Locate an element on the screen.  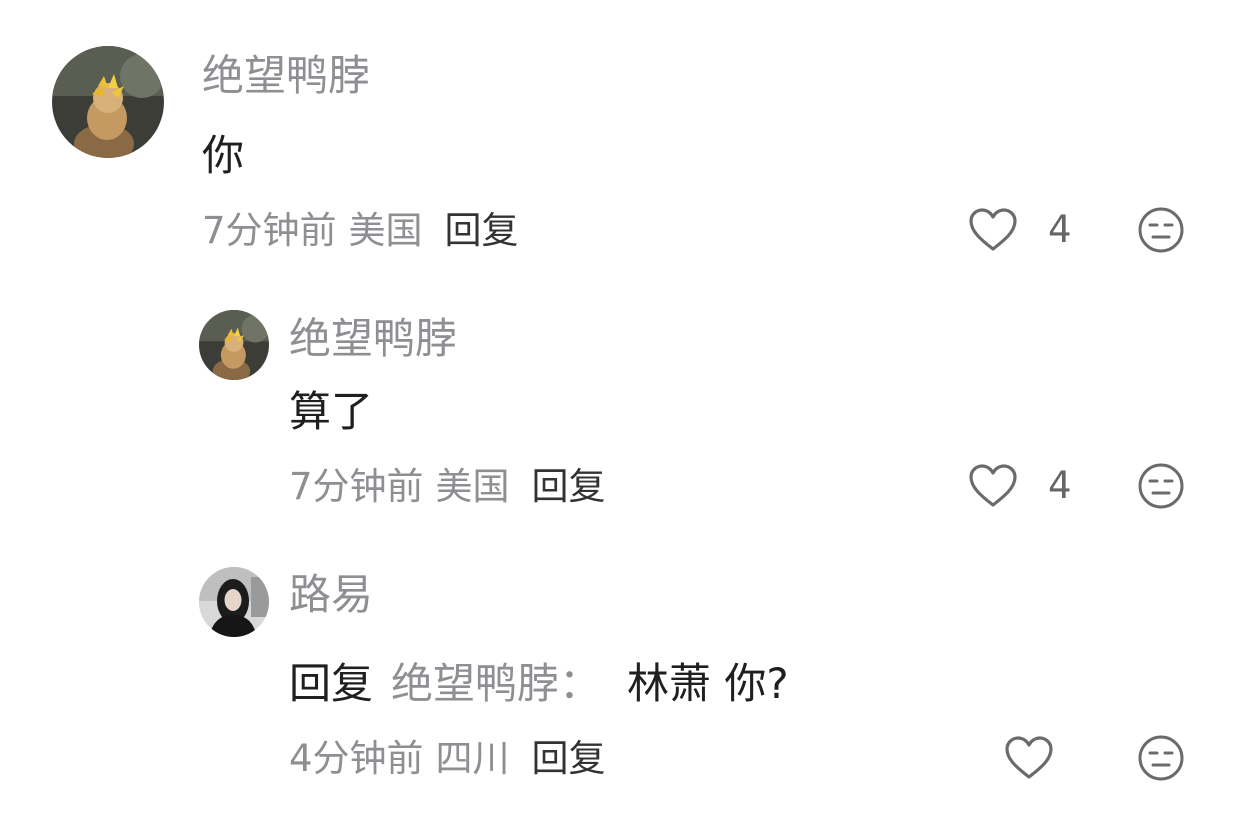
comment-text: 算了 is located at coordinates (331, 411).